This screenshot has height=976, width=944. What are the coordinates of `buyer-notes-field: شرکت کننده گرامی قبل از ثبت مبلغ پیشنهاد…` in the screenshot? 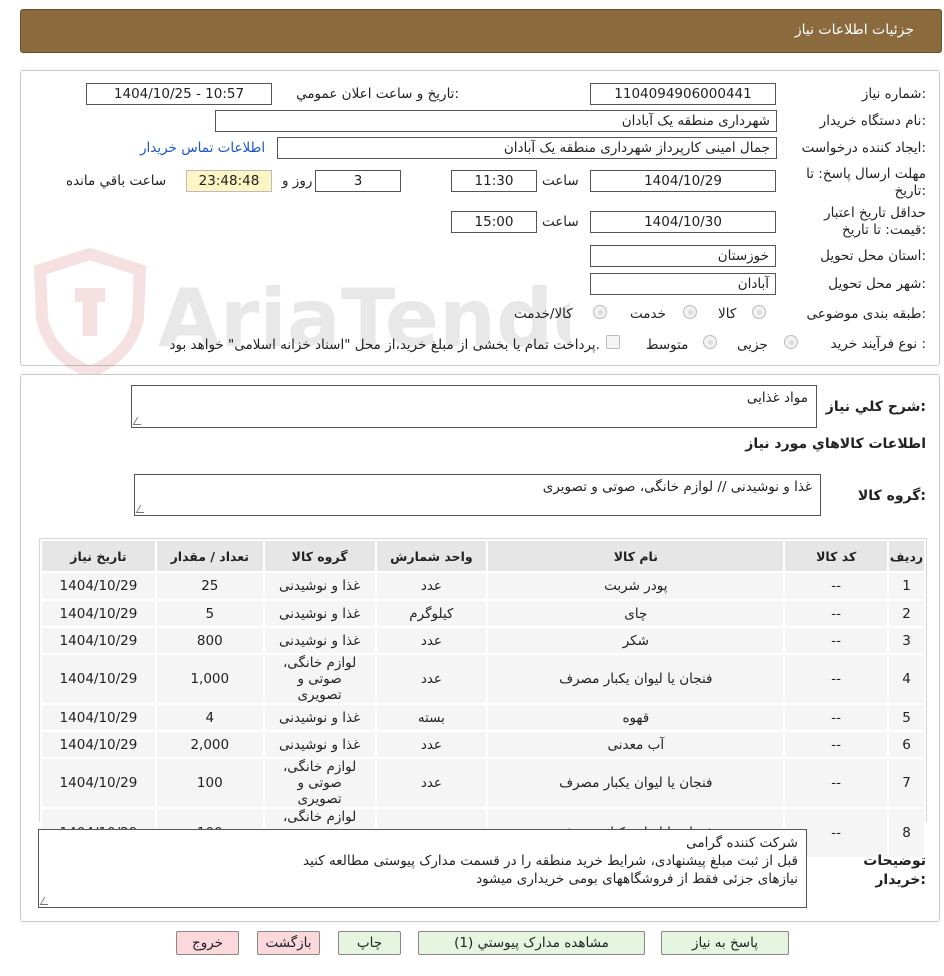 It's located at (422, 868).